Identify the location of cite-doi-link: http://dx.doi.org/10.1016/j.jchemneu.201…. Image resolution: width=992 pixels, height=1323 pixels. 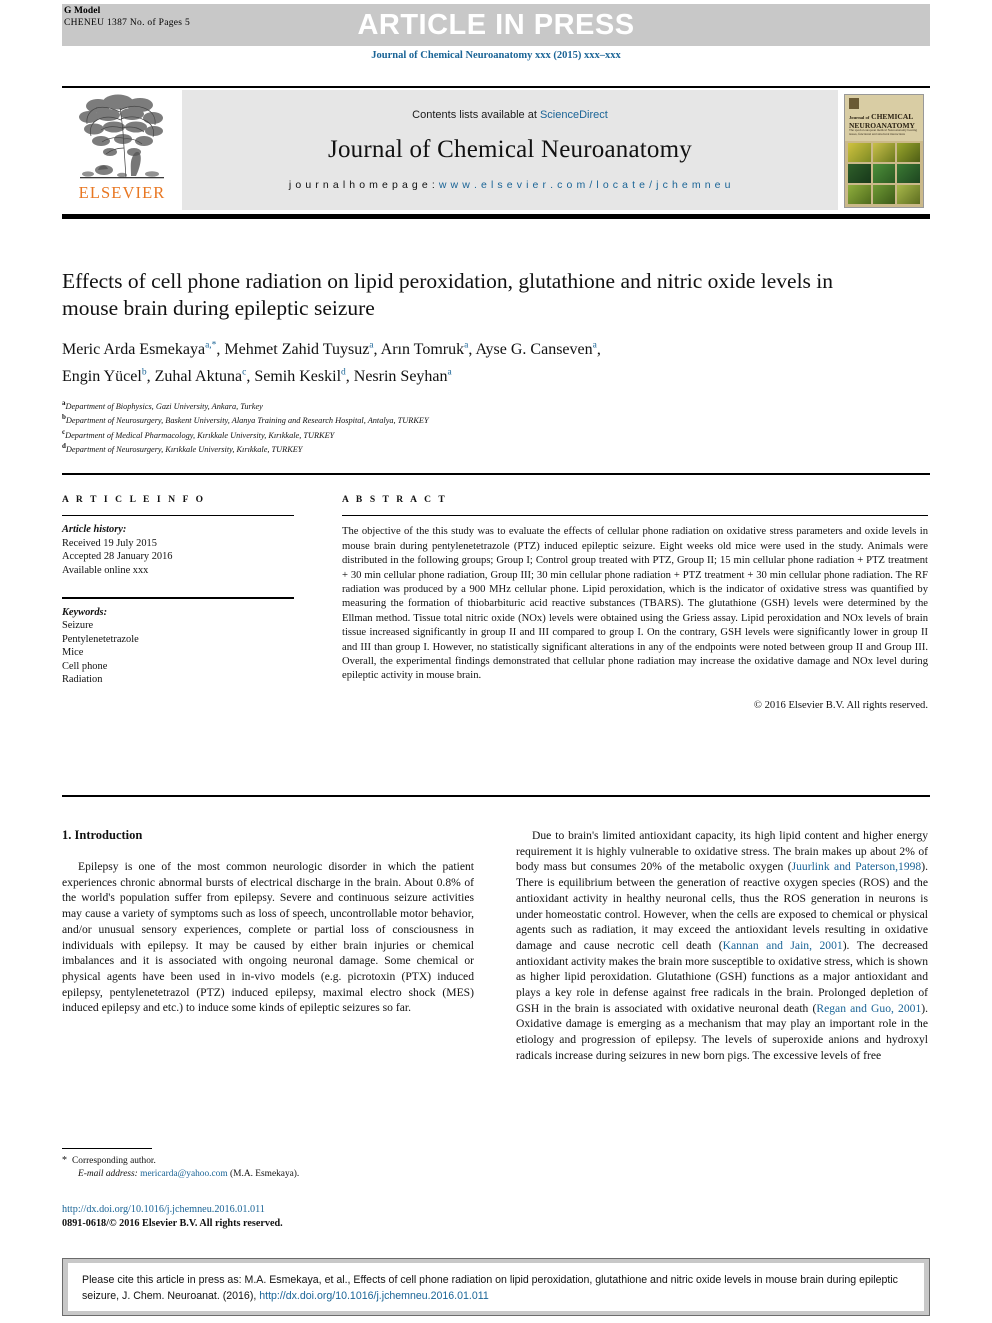
(374, 1296).